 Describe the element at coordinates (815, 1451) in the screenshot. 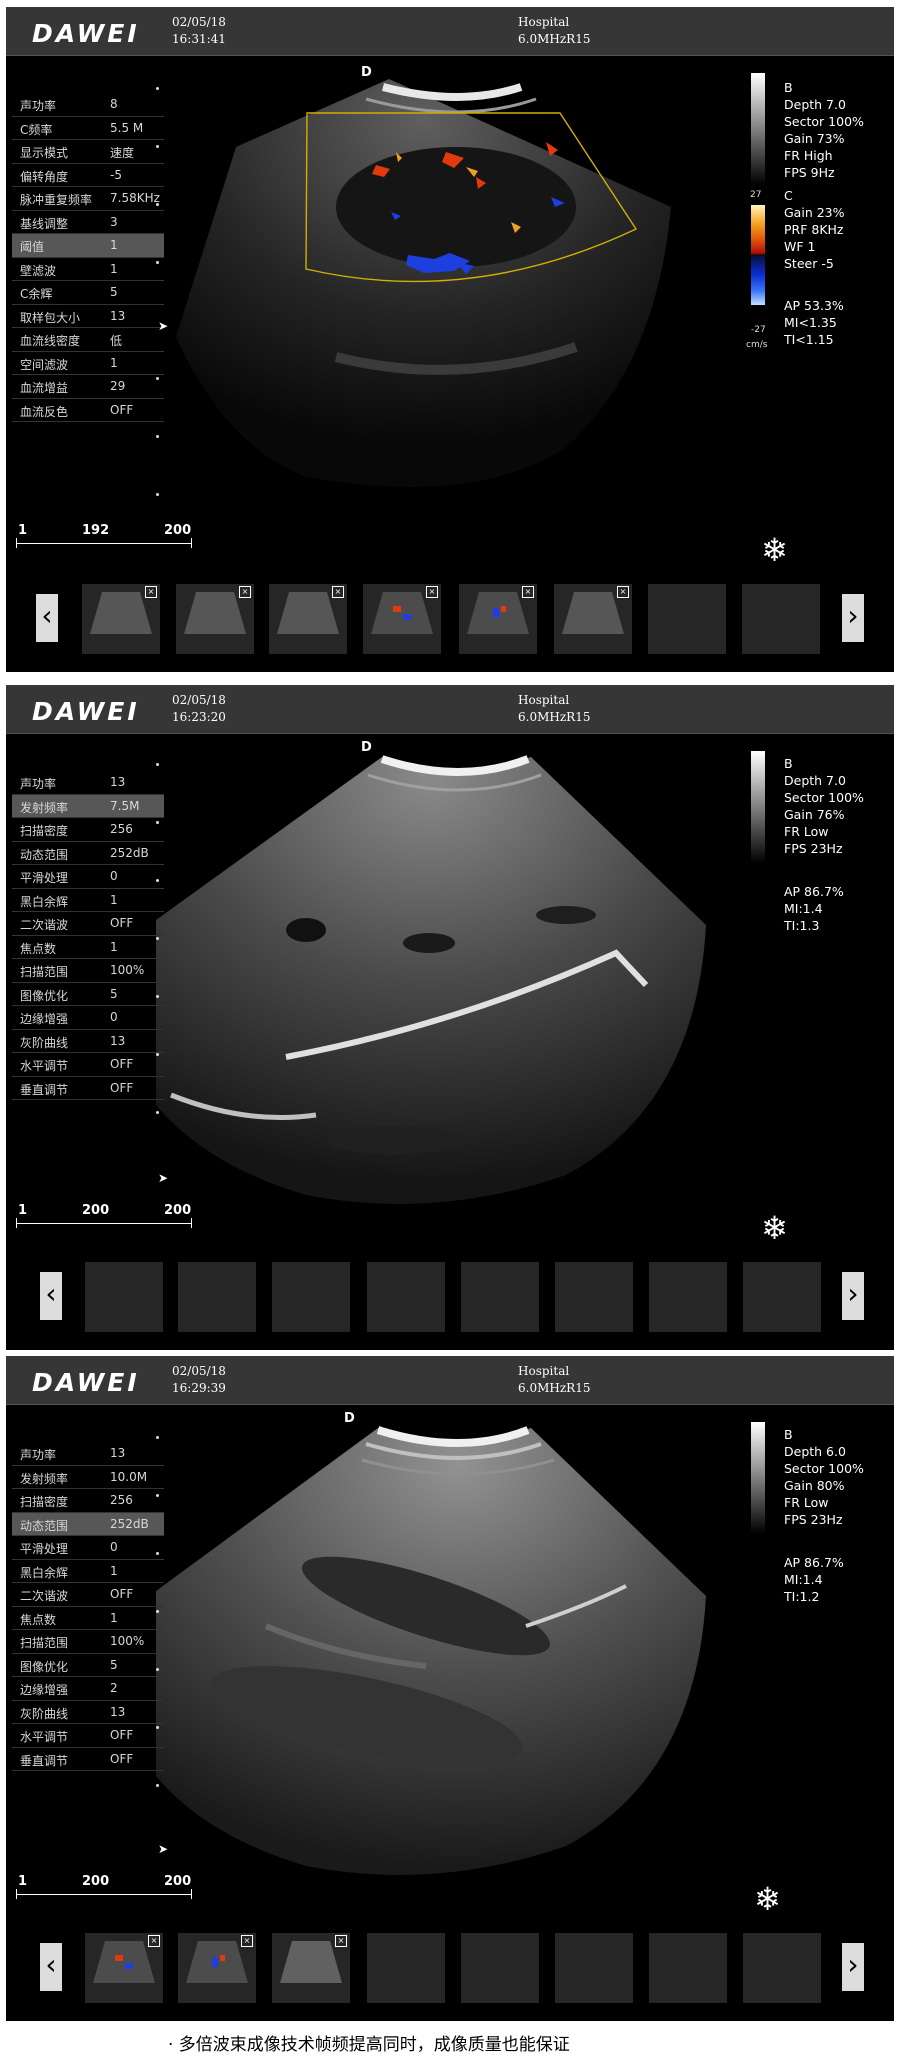

I see `info-line: Depth 6.0` at that location.